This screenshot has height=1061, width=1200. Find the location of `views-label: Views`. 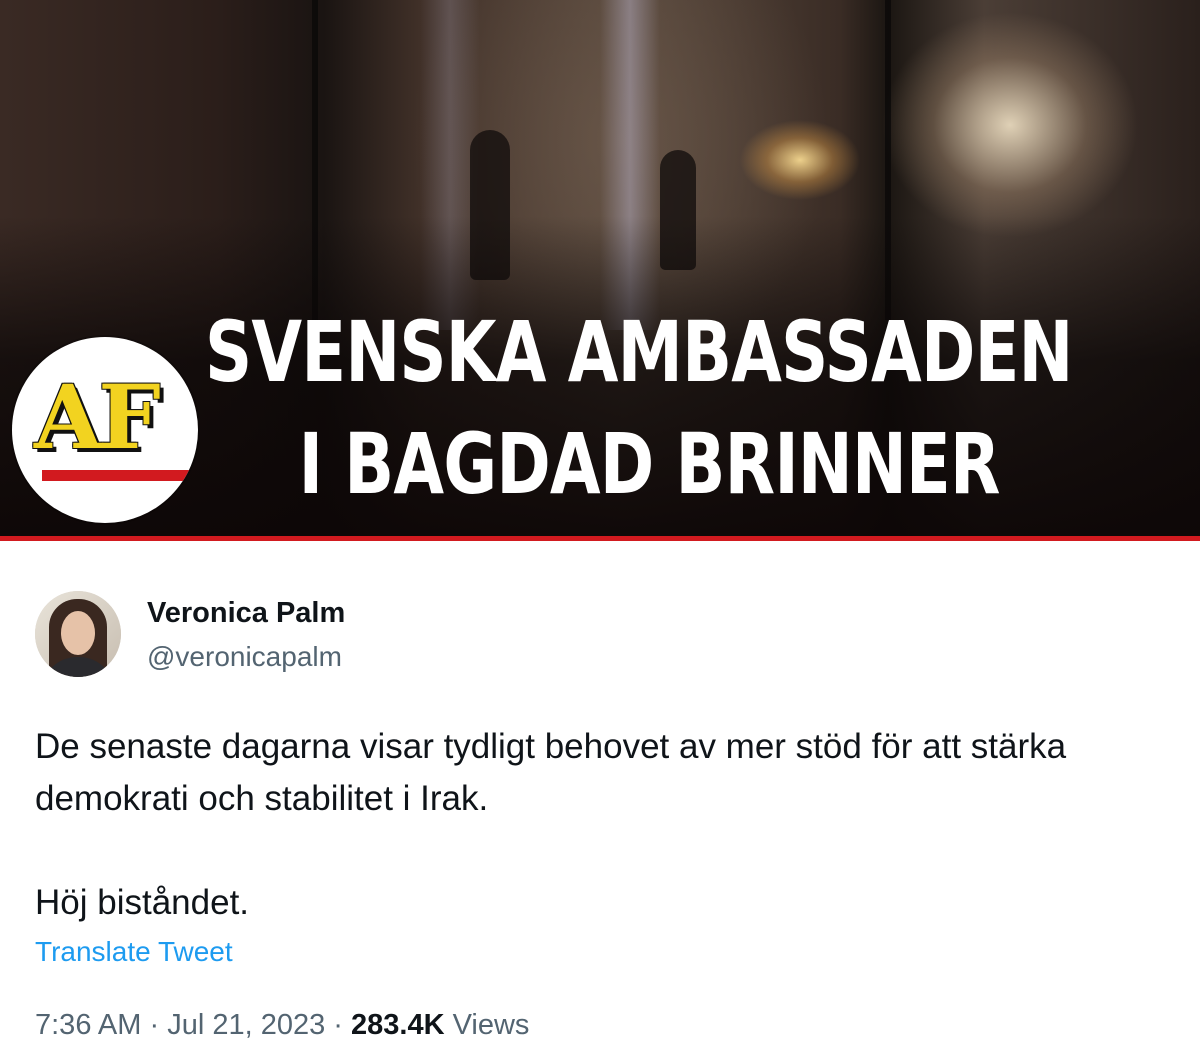

views-label: Views is located at coordinates (491, 1025).